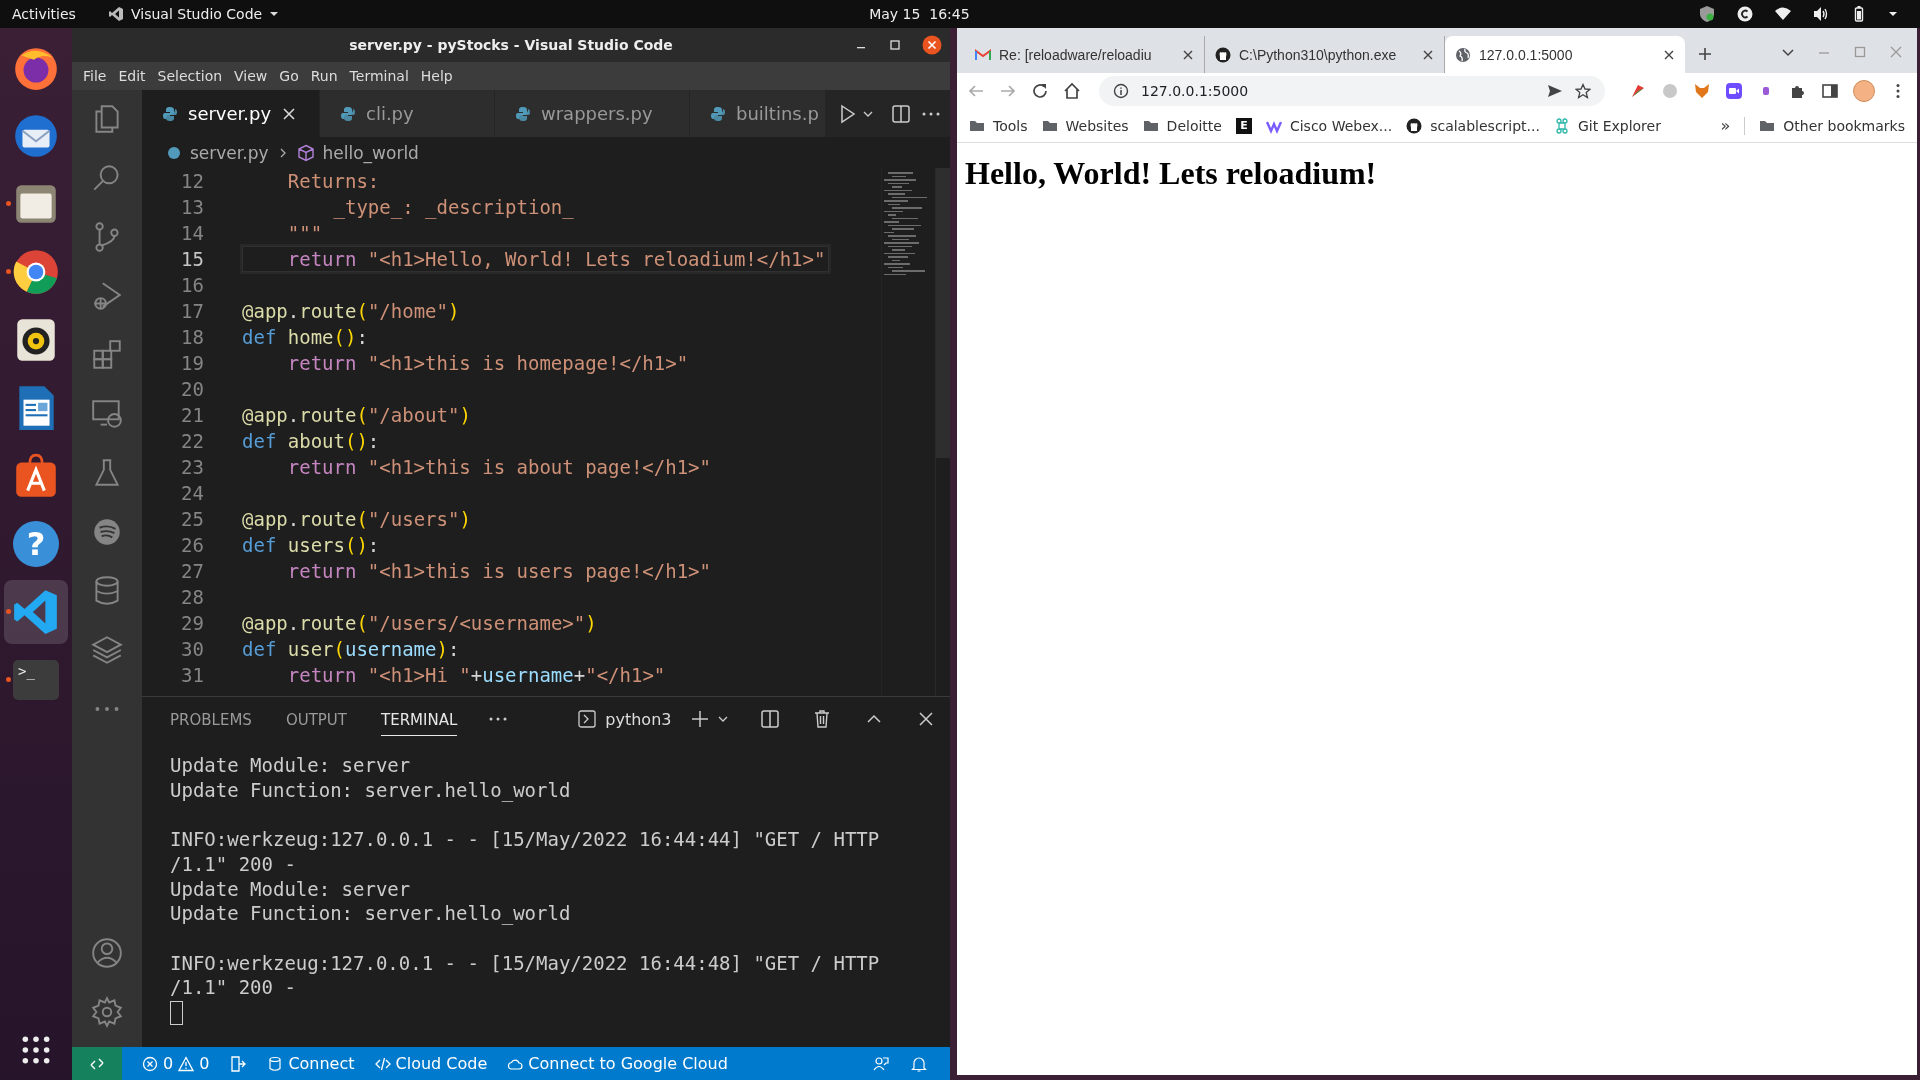 Image resolution: width=1920 pixels, height=1080 pixels. Describe the element at coordinates (192, 571) in the screenshot. I see `line-number: 27` at that location.